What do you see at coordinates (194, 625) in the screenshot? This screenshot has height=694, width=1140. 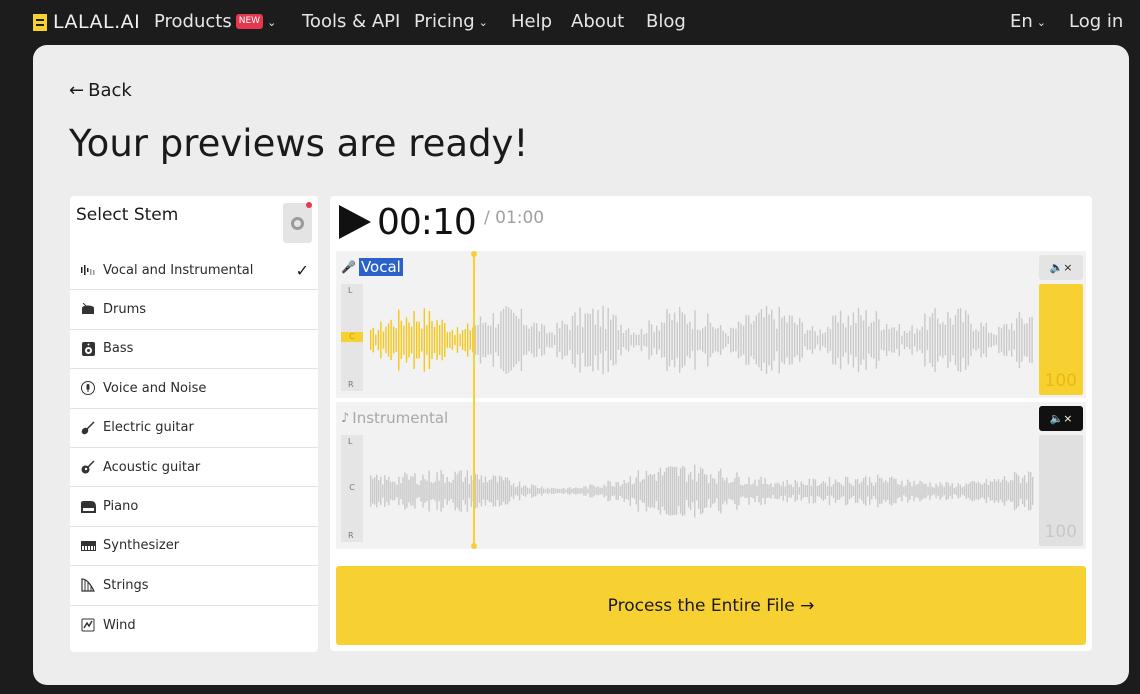 I see `stem-item-wind: Wind` at bounding box center [194, 625].